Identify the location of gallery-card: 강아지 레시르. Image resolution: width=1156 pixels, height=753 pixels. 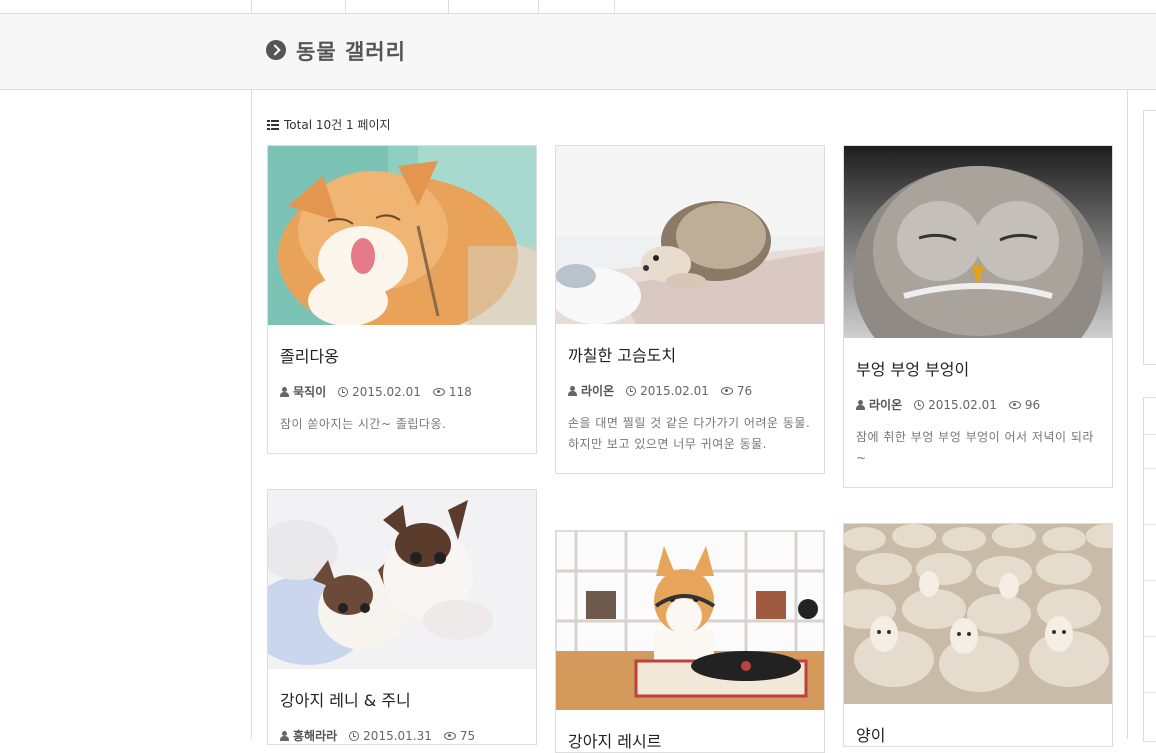
(690, 641).